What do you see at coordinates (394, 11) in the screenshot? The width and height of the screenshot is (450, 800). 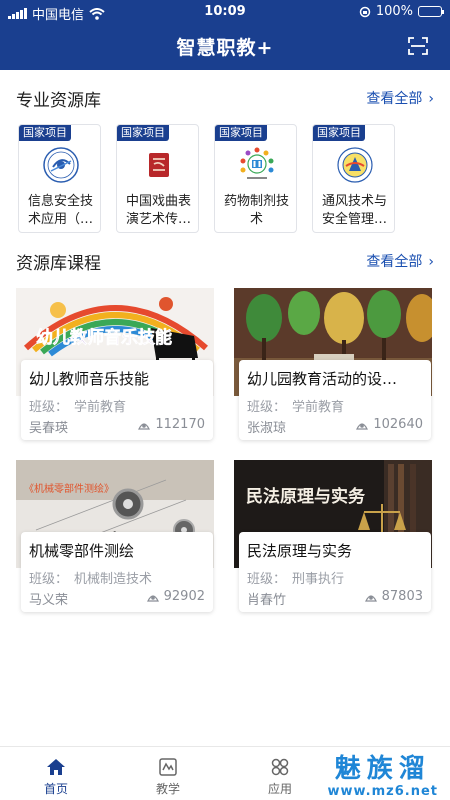 I see `battery-percent: 100%` at bounding box center [394, 11].